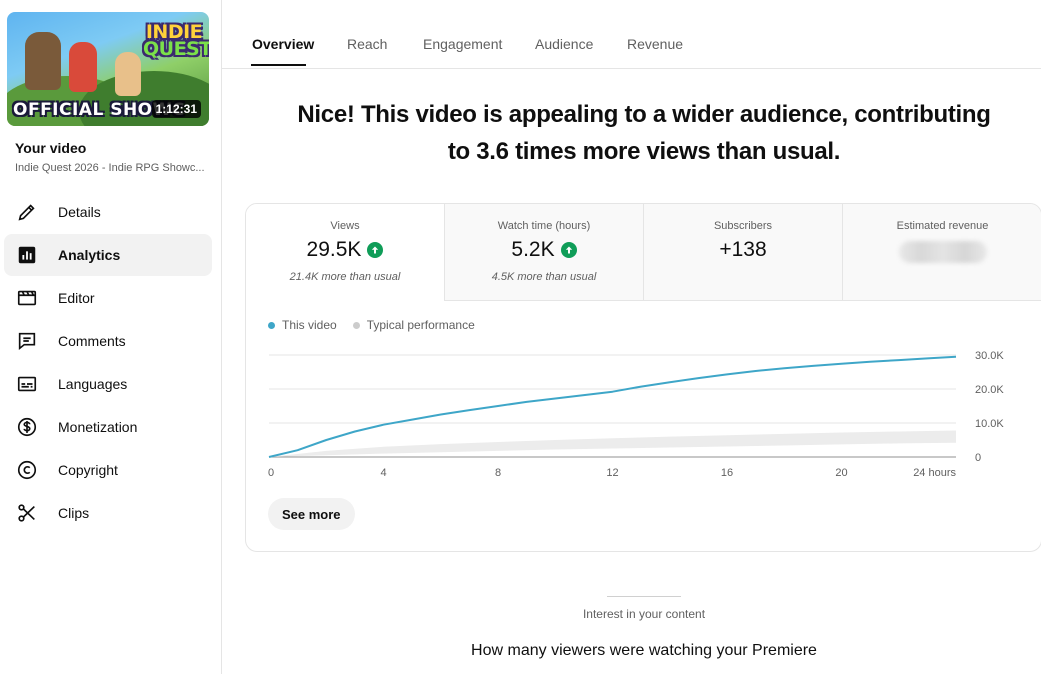  What do you see at coordinates (76, 298) in the screenshot?
I see `sidebar-item-label: Editor` at bounding box center [76, 298].